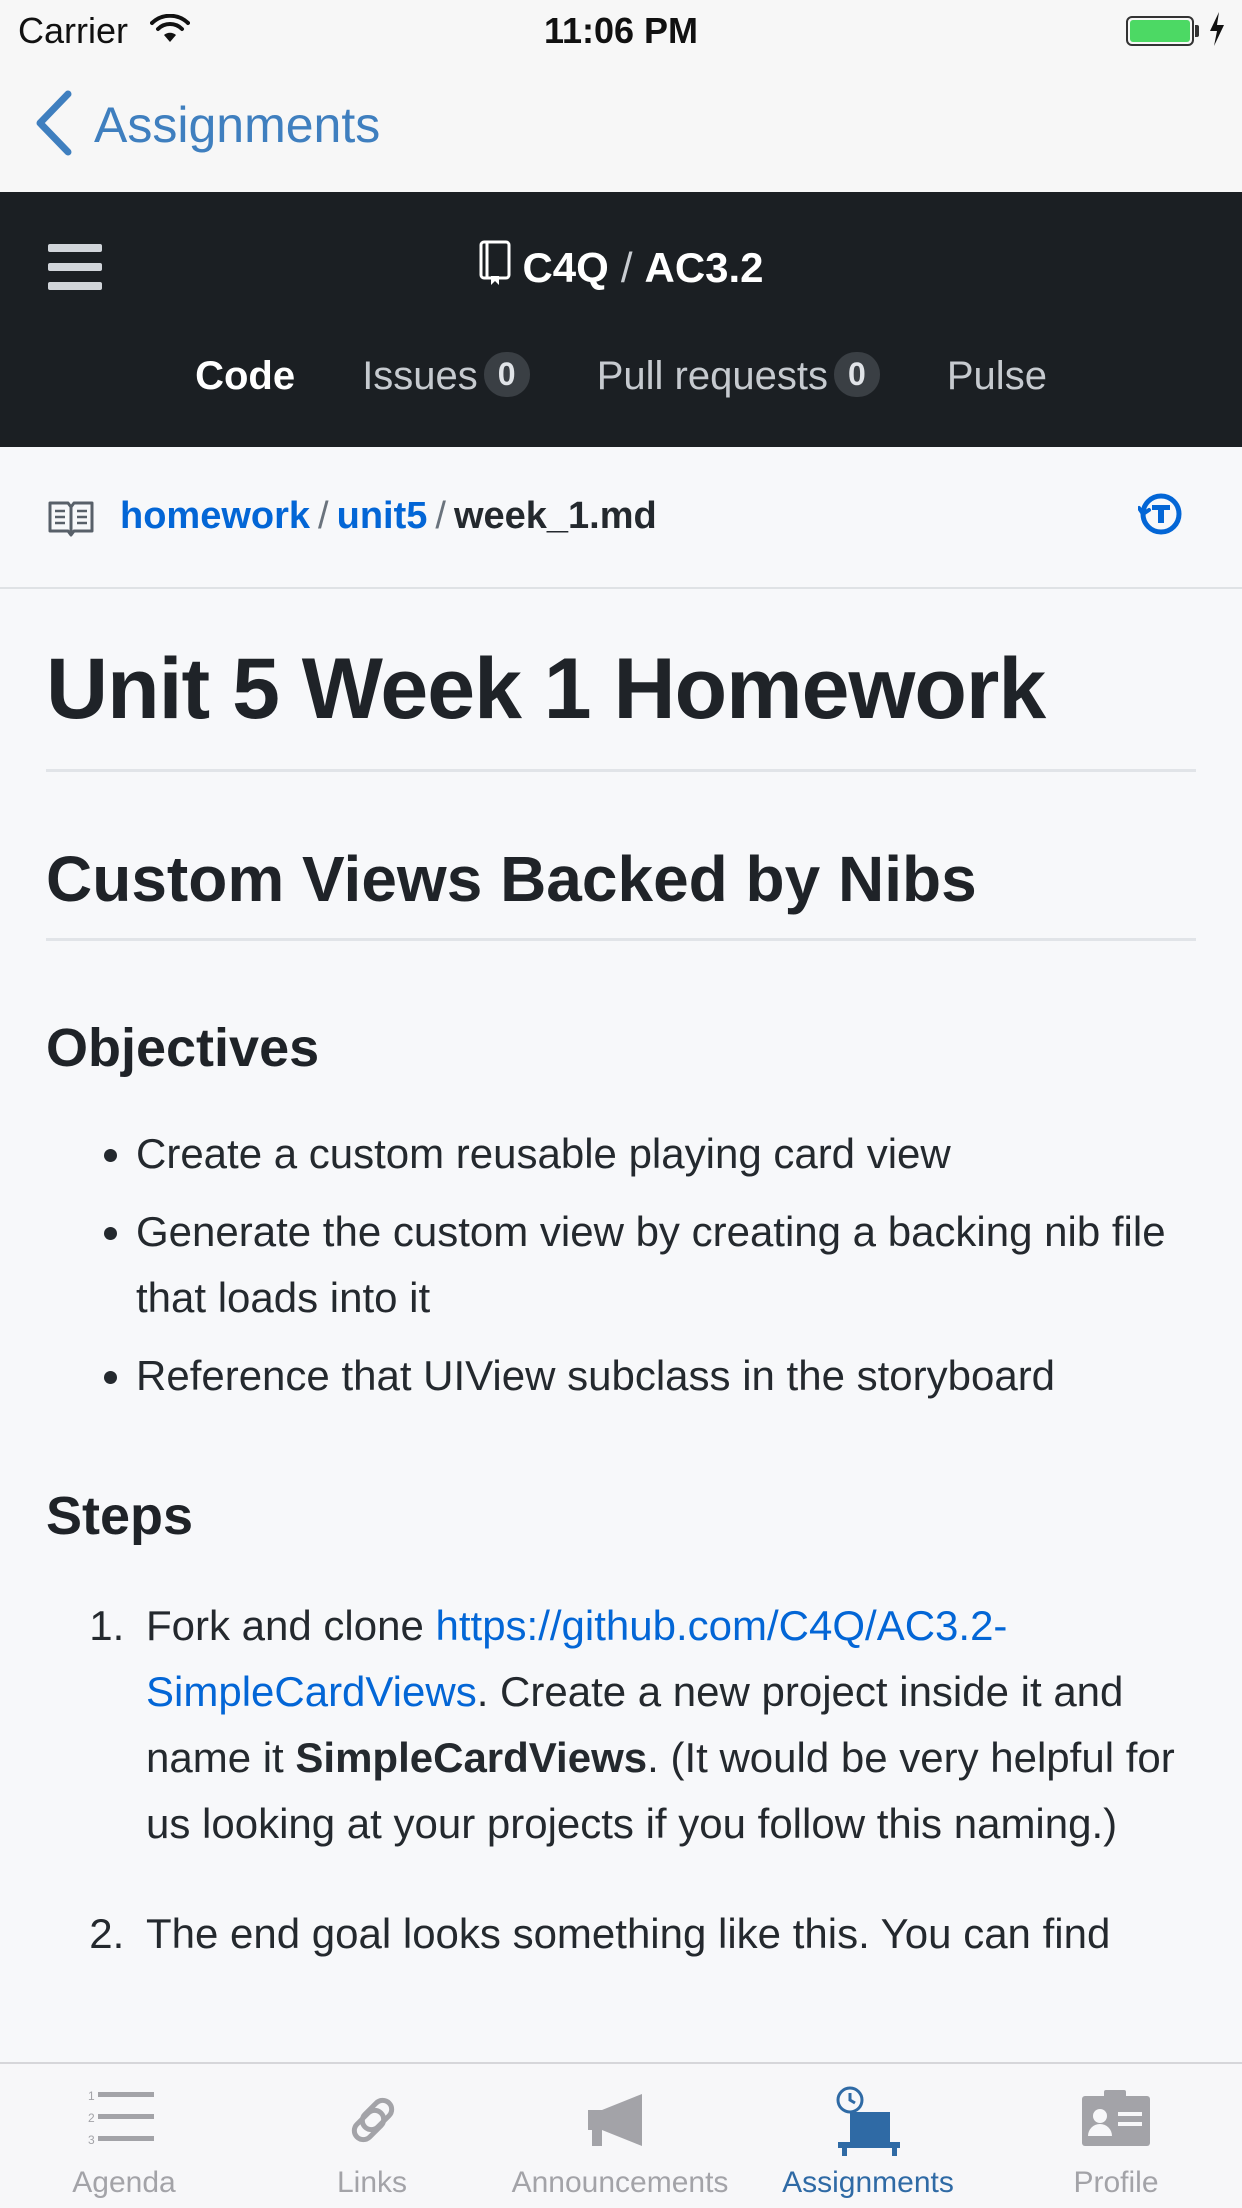  Describe the element at coordinates (120, 1516) in the screenshot. I see `steps-heading: Steps` at that location.